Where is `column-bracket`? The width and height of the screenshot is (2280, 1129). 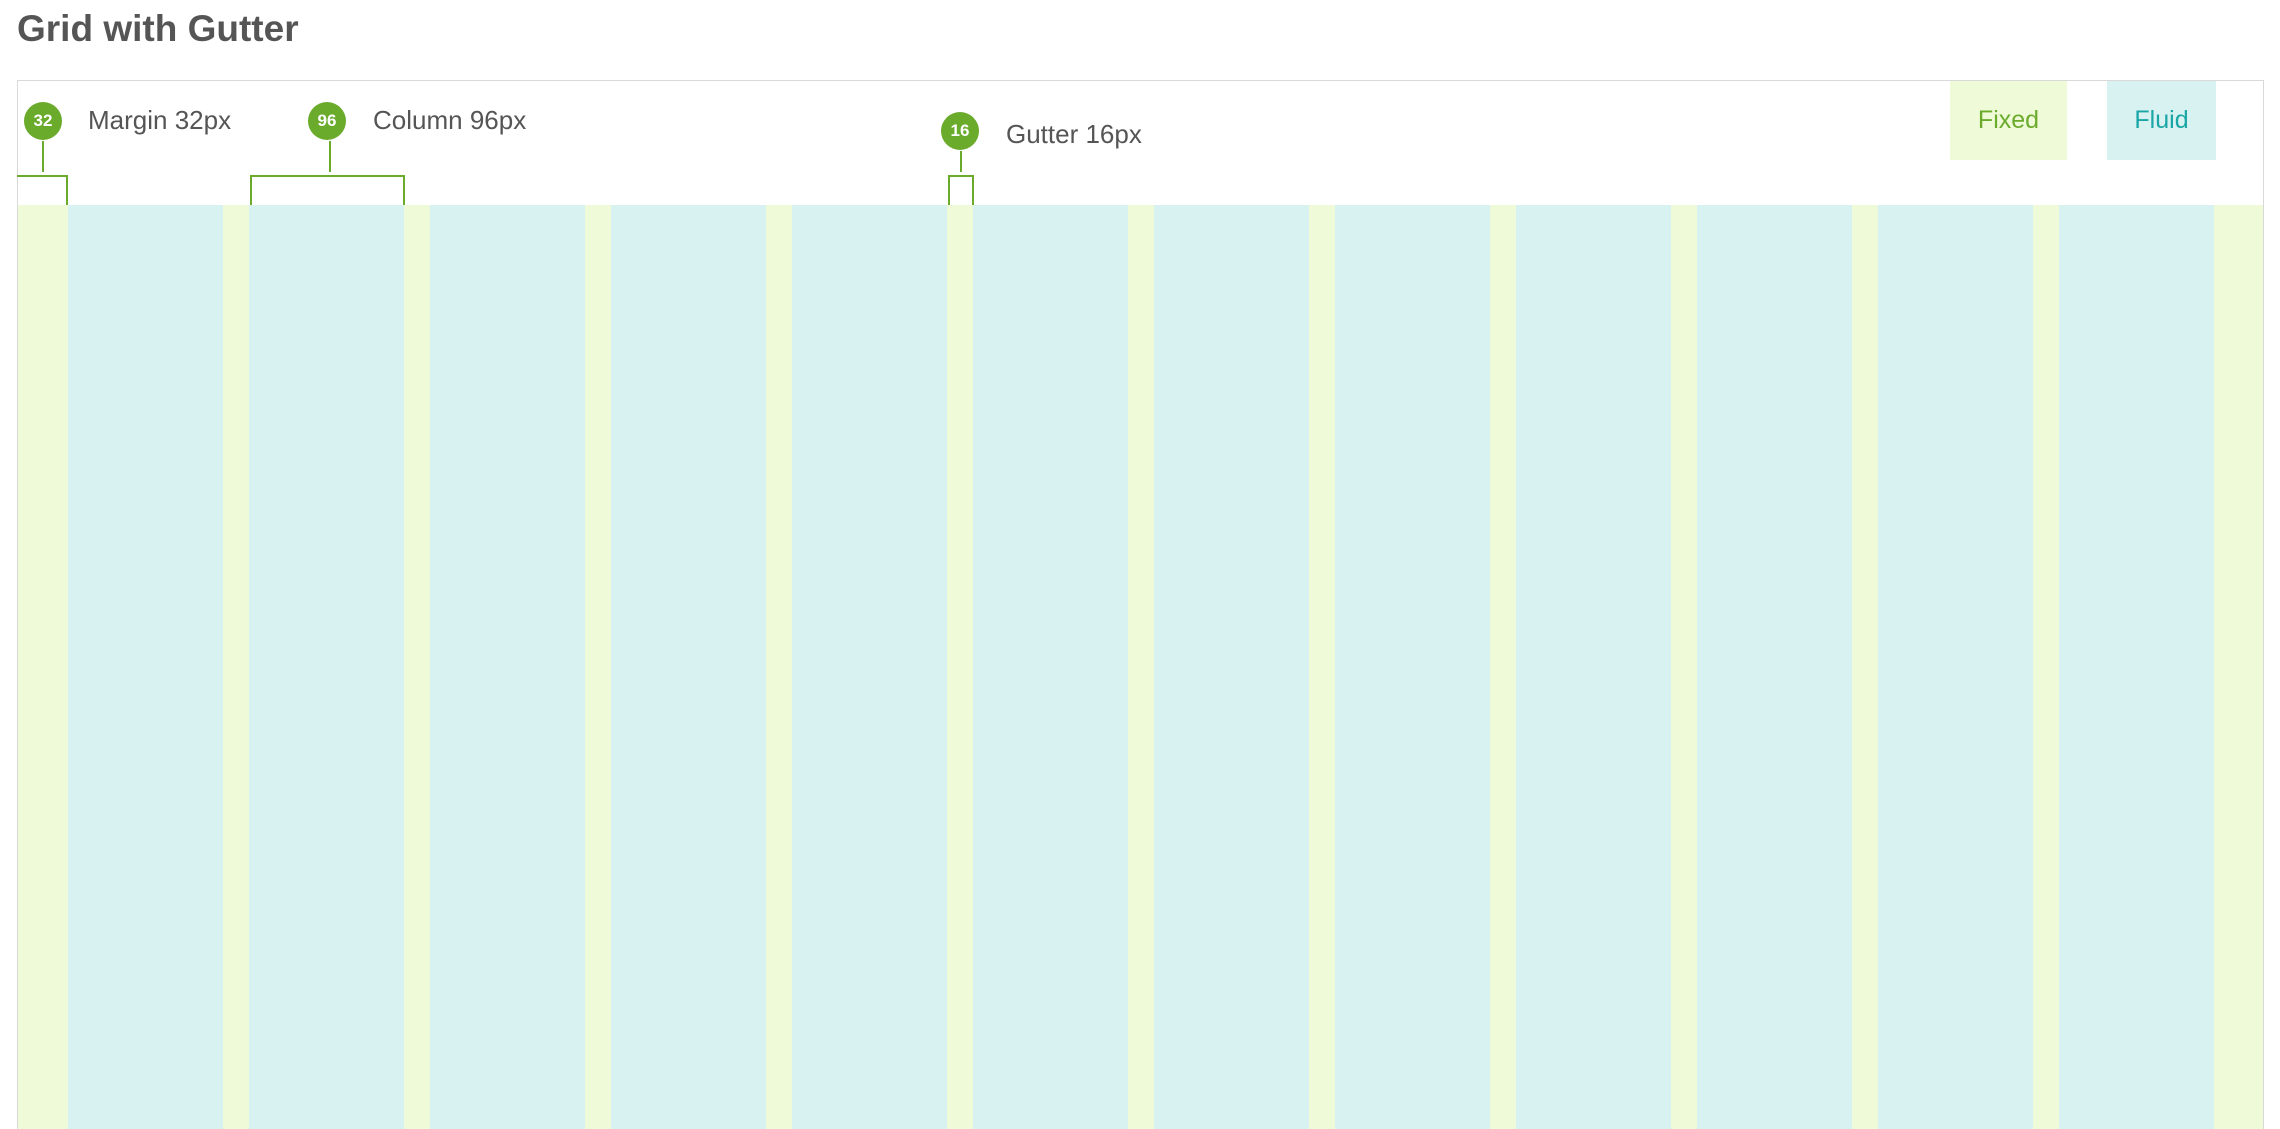
column-bracket is located at coordinates (327, 190).